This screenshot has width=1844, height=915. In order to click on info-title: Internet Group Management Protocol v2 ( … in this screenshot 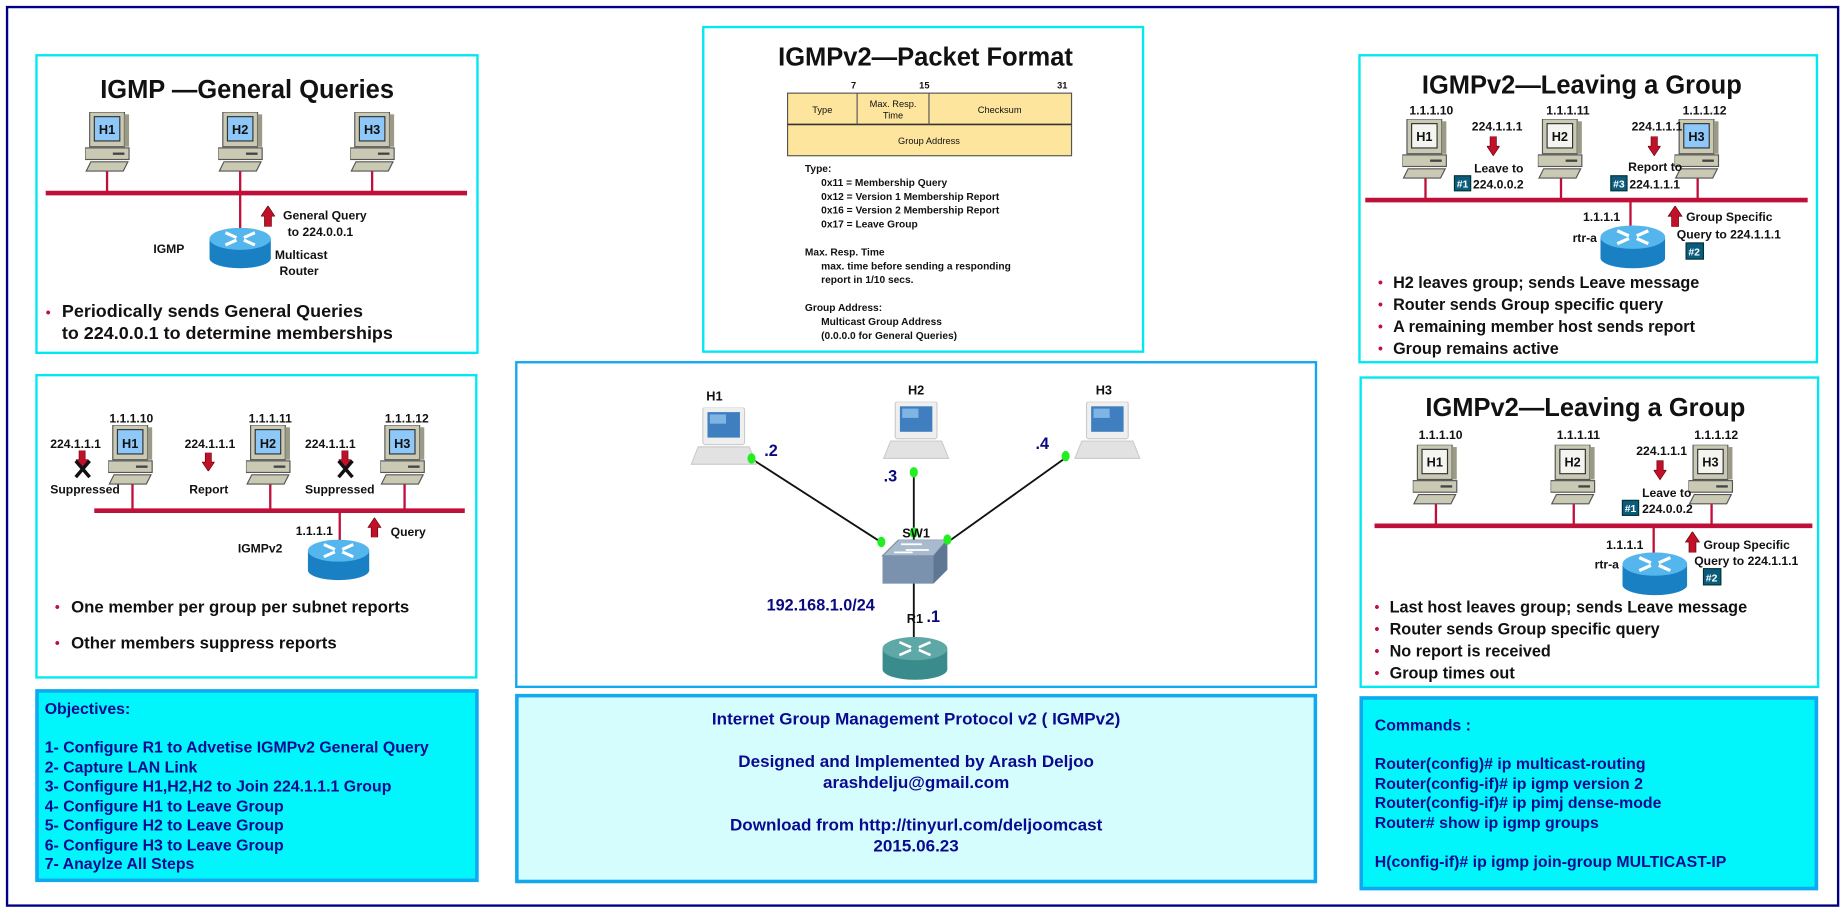, I will do `click(916, 720)`.